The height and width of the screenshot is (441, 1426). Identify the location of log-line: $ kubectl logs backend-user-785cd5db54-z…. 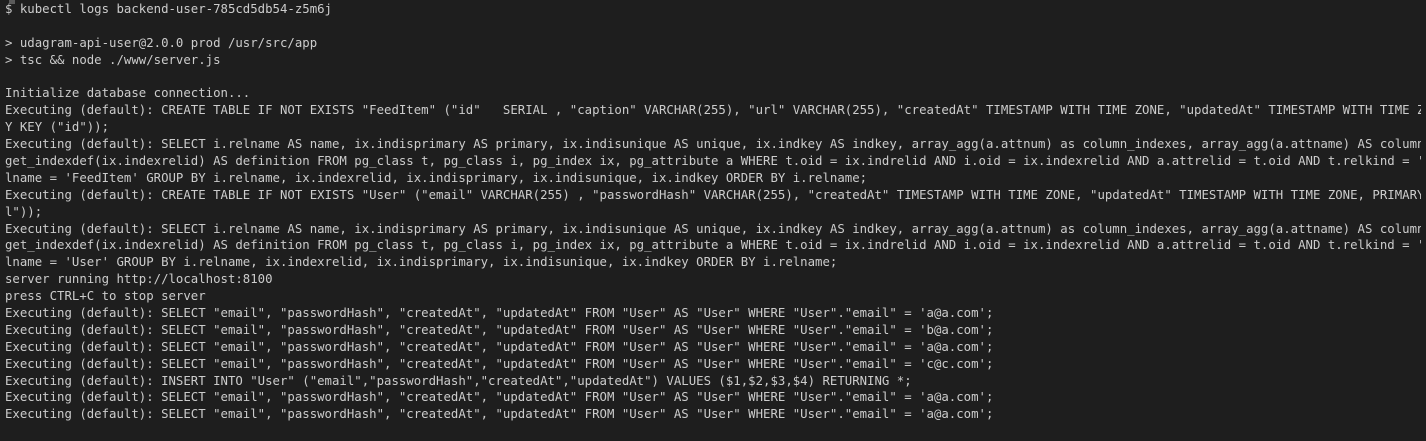
(168, 9).